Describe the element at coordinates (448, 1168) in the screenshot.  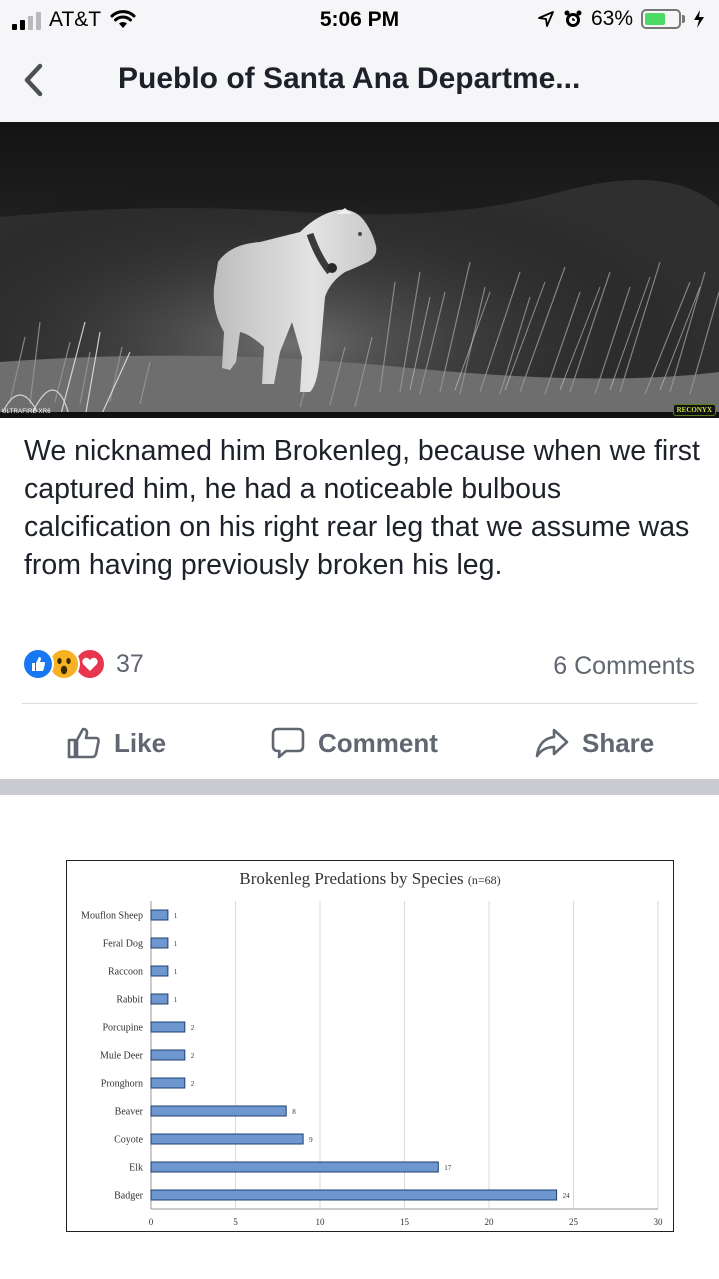
I see `data-label: 17` at that location.